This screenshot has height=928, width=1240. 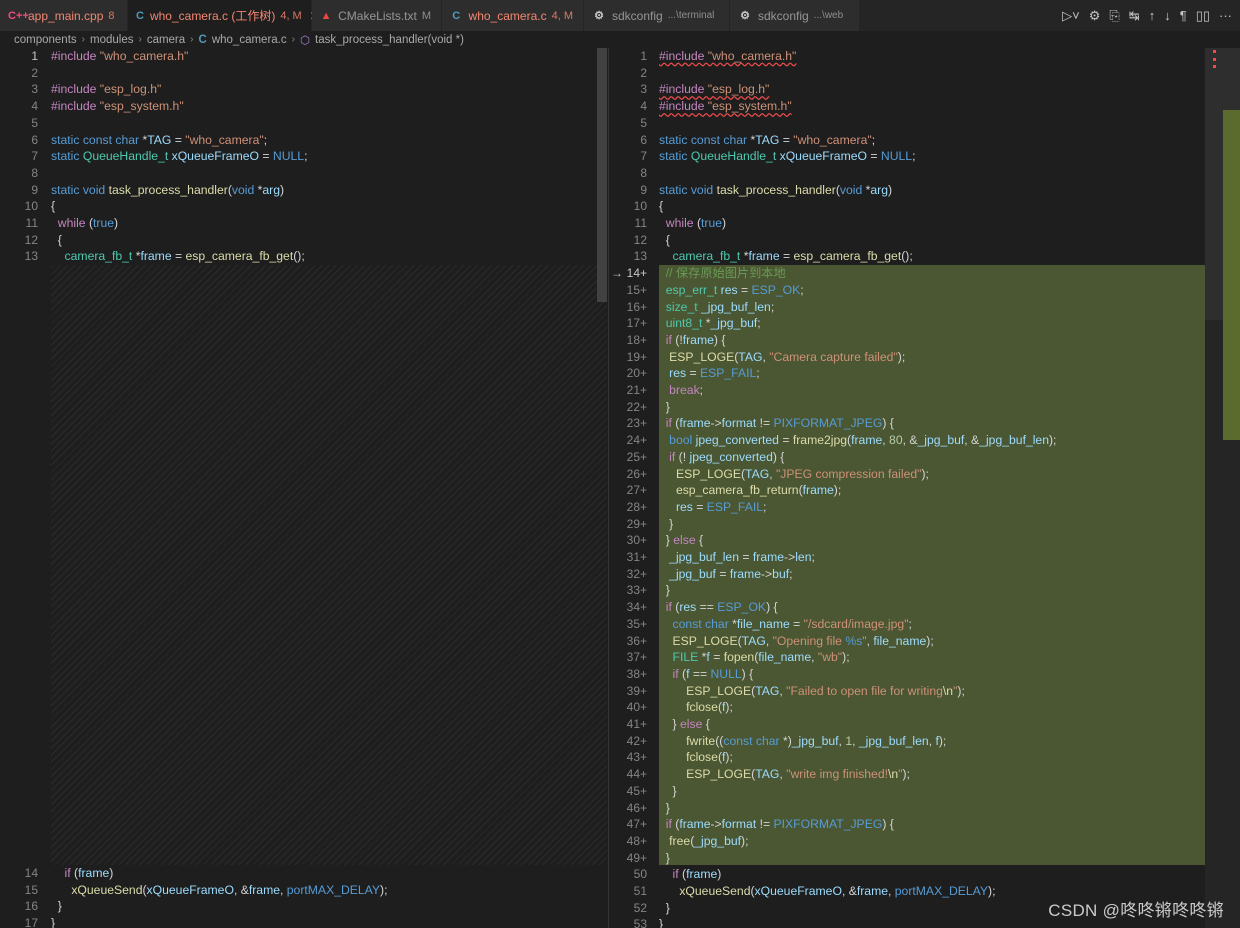 What do you see at coordinates (636, 506) in the screenshot?
I see `line-number: 28+` at bounding box center [636, 506].